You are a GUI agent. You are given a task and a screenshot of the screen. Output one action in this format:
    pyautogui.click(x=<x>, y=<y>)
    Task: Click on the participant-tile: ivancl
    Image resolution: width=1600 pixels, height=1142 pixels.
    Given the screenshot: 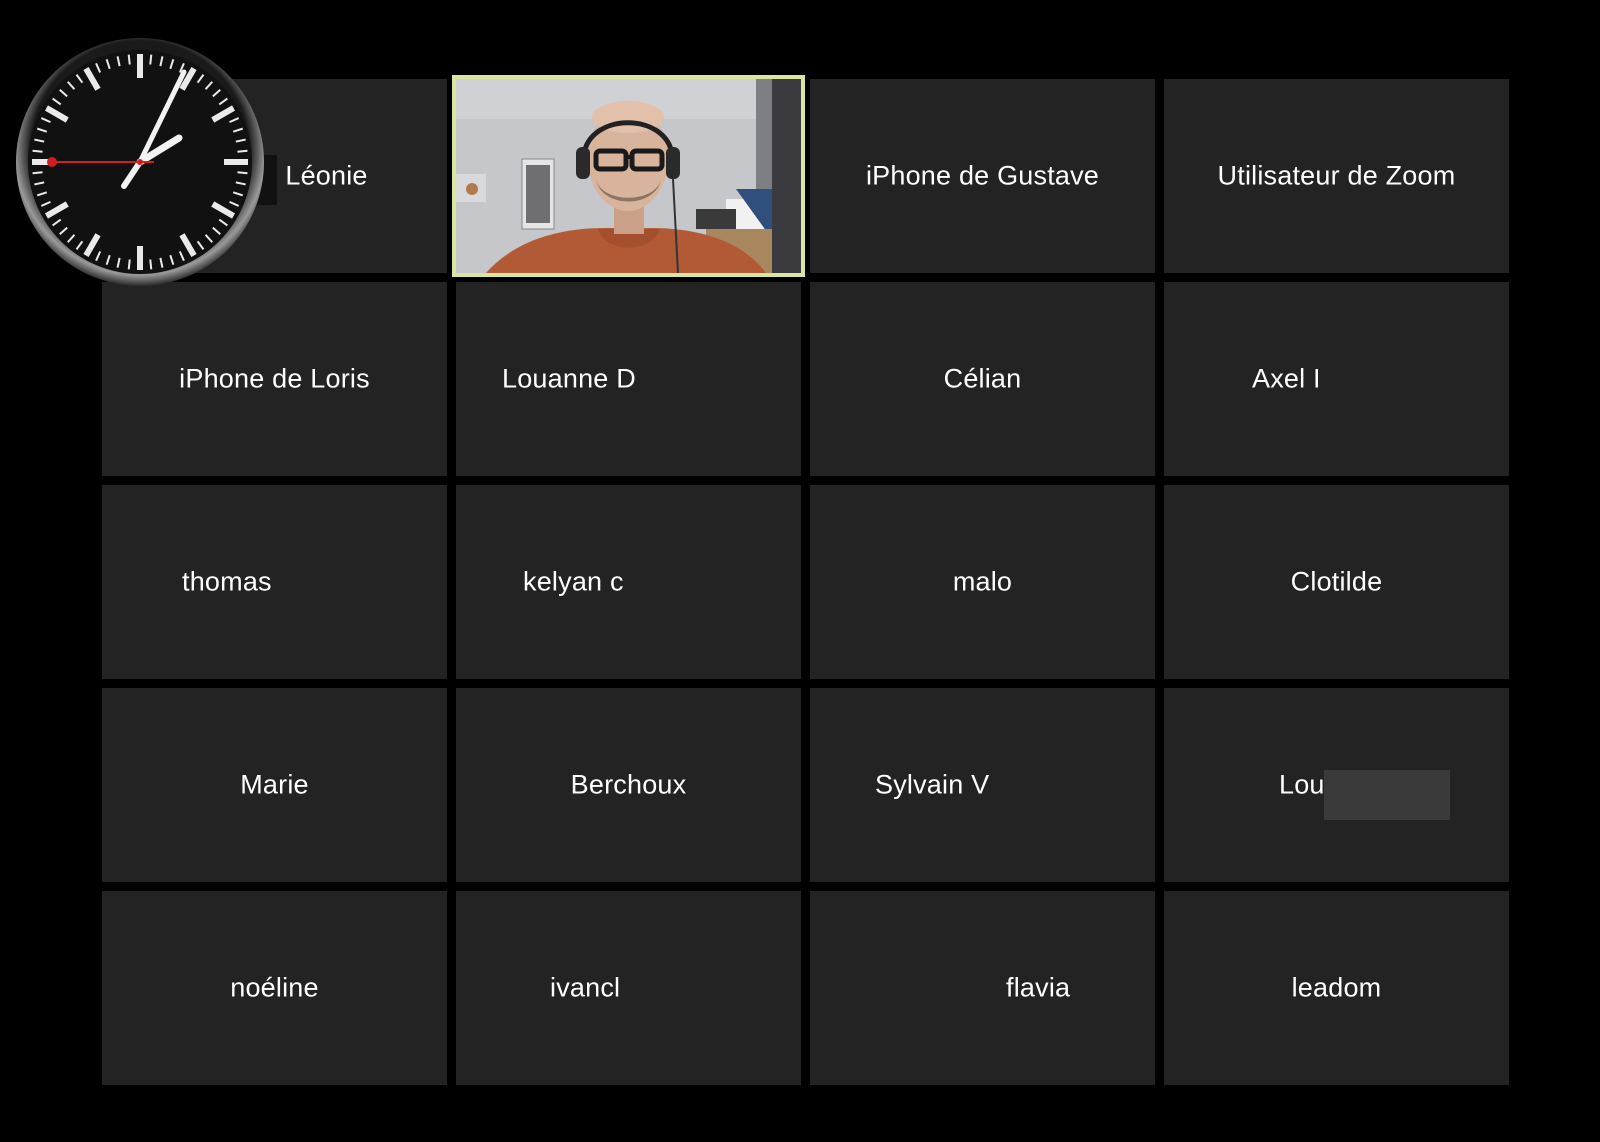 What is the action you would take?
    pyautogui.click(x=628, y=988)
    